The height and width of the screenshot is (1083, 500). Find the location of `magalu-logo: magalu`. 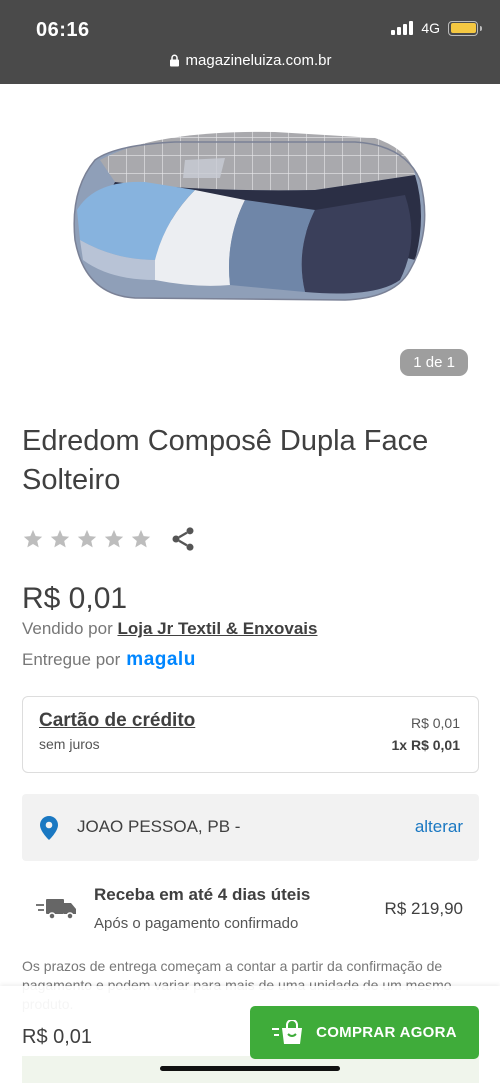

magalu-logo: magalu is located at coordinates (161, 659).